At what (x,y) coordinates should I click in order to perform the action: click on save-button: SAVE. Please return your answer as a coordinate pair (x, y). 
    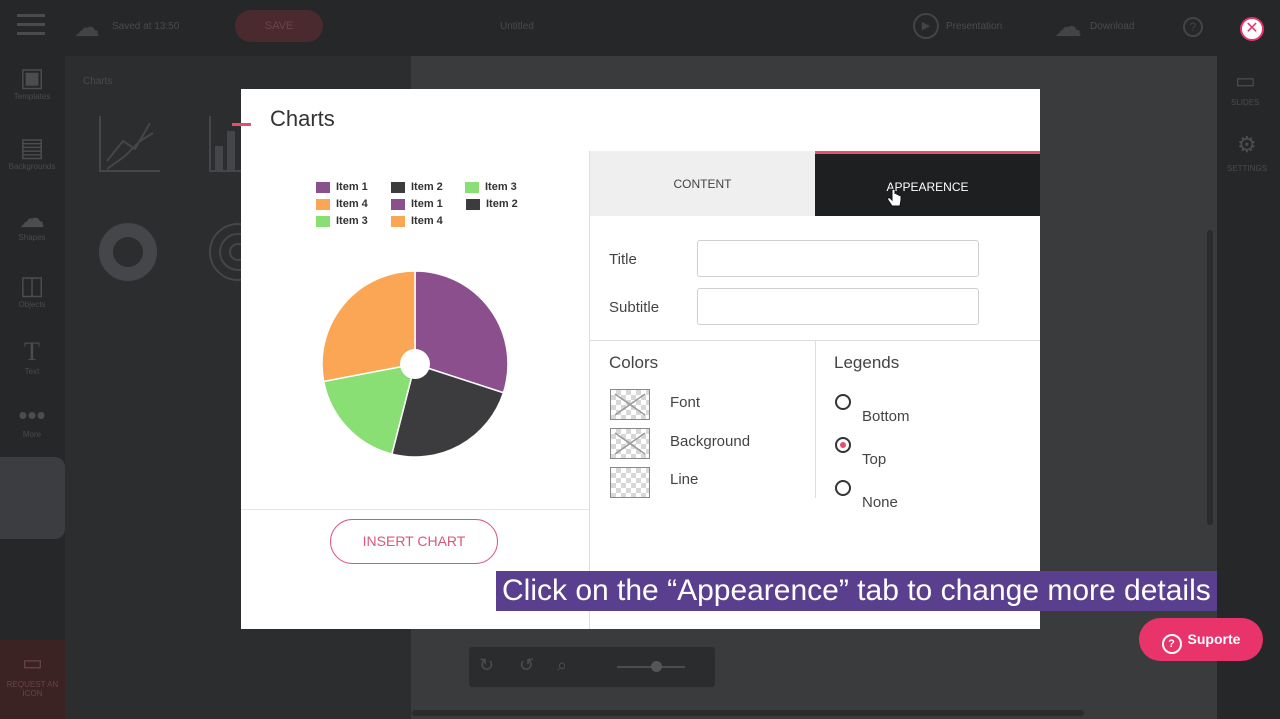
    Looking at the image, I should click on (279, 26).